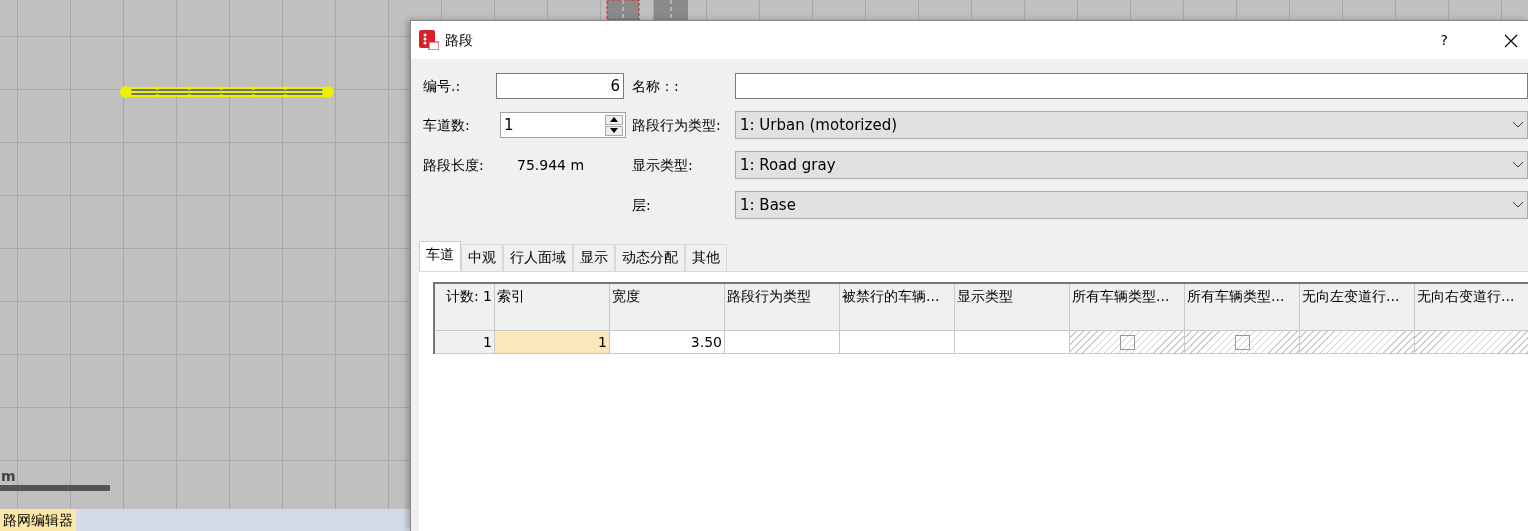 Image resolution: width=1528 pixels, height=531 pixels. Describe the element at coordinates (552, 342) in the screenshot. I see `table-cell: 1` at that location.